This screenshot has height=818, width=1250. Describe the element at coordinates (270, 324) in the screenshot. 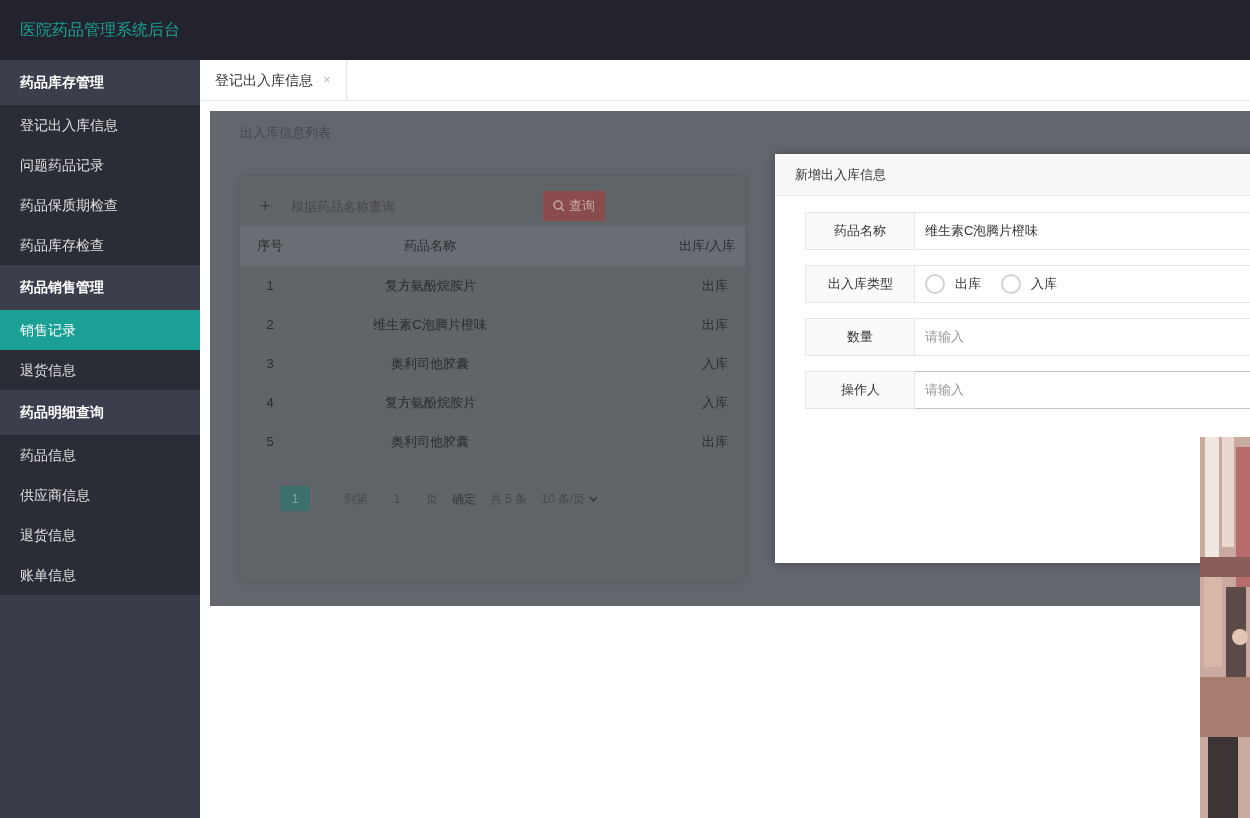

I see `table-cell-text: 2` at that location.